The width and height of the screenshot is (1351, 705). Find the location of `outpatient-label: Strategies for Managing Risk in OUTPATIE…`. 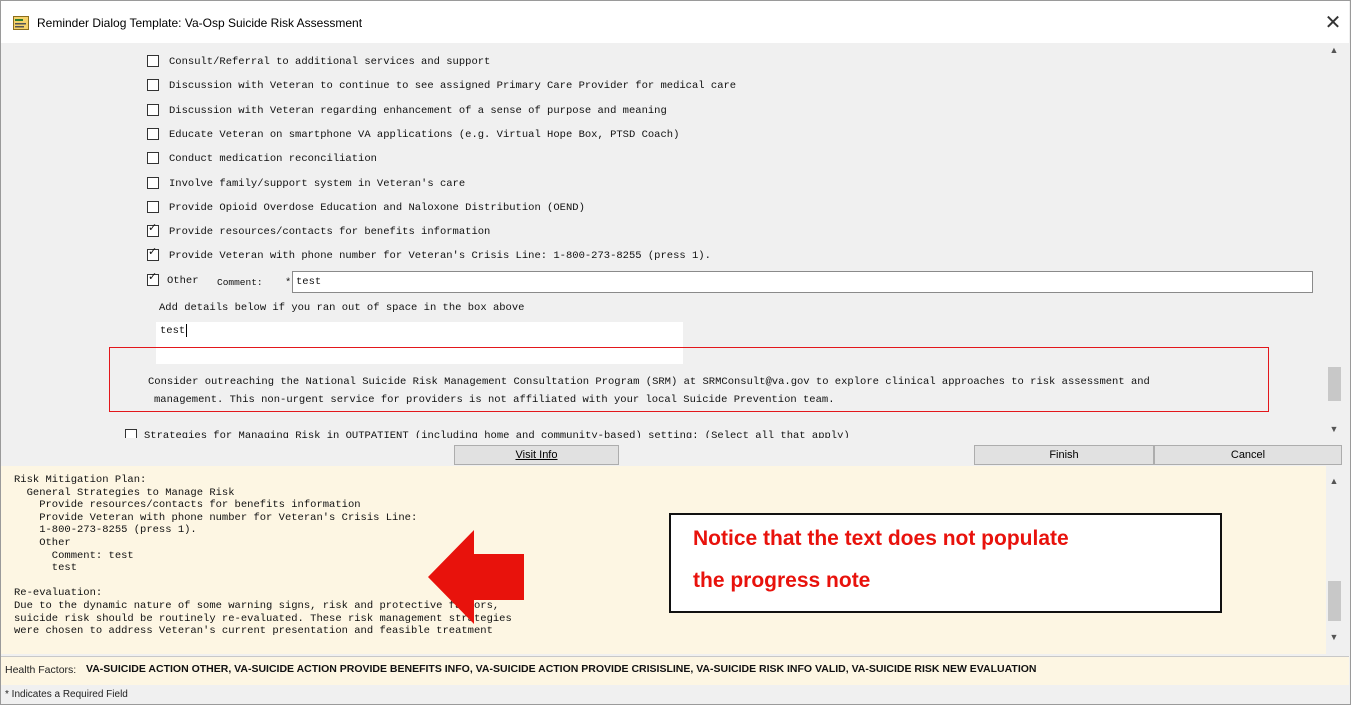

outpatient-label: Strategies for Managing Risk in OUTPATIE… is located at coordinates (497, 434).